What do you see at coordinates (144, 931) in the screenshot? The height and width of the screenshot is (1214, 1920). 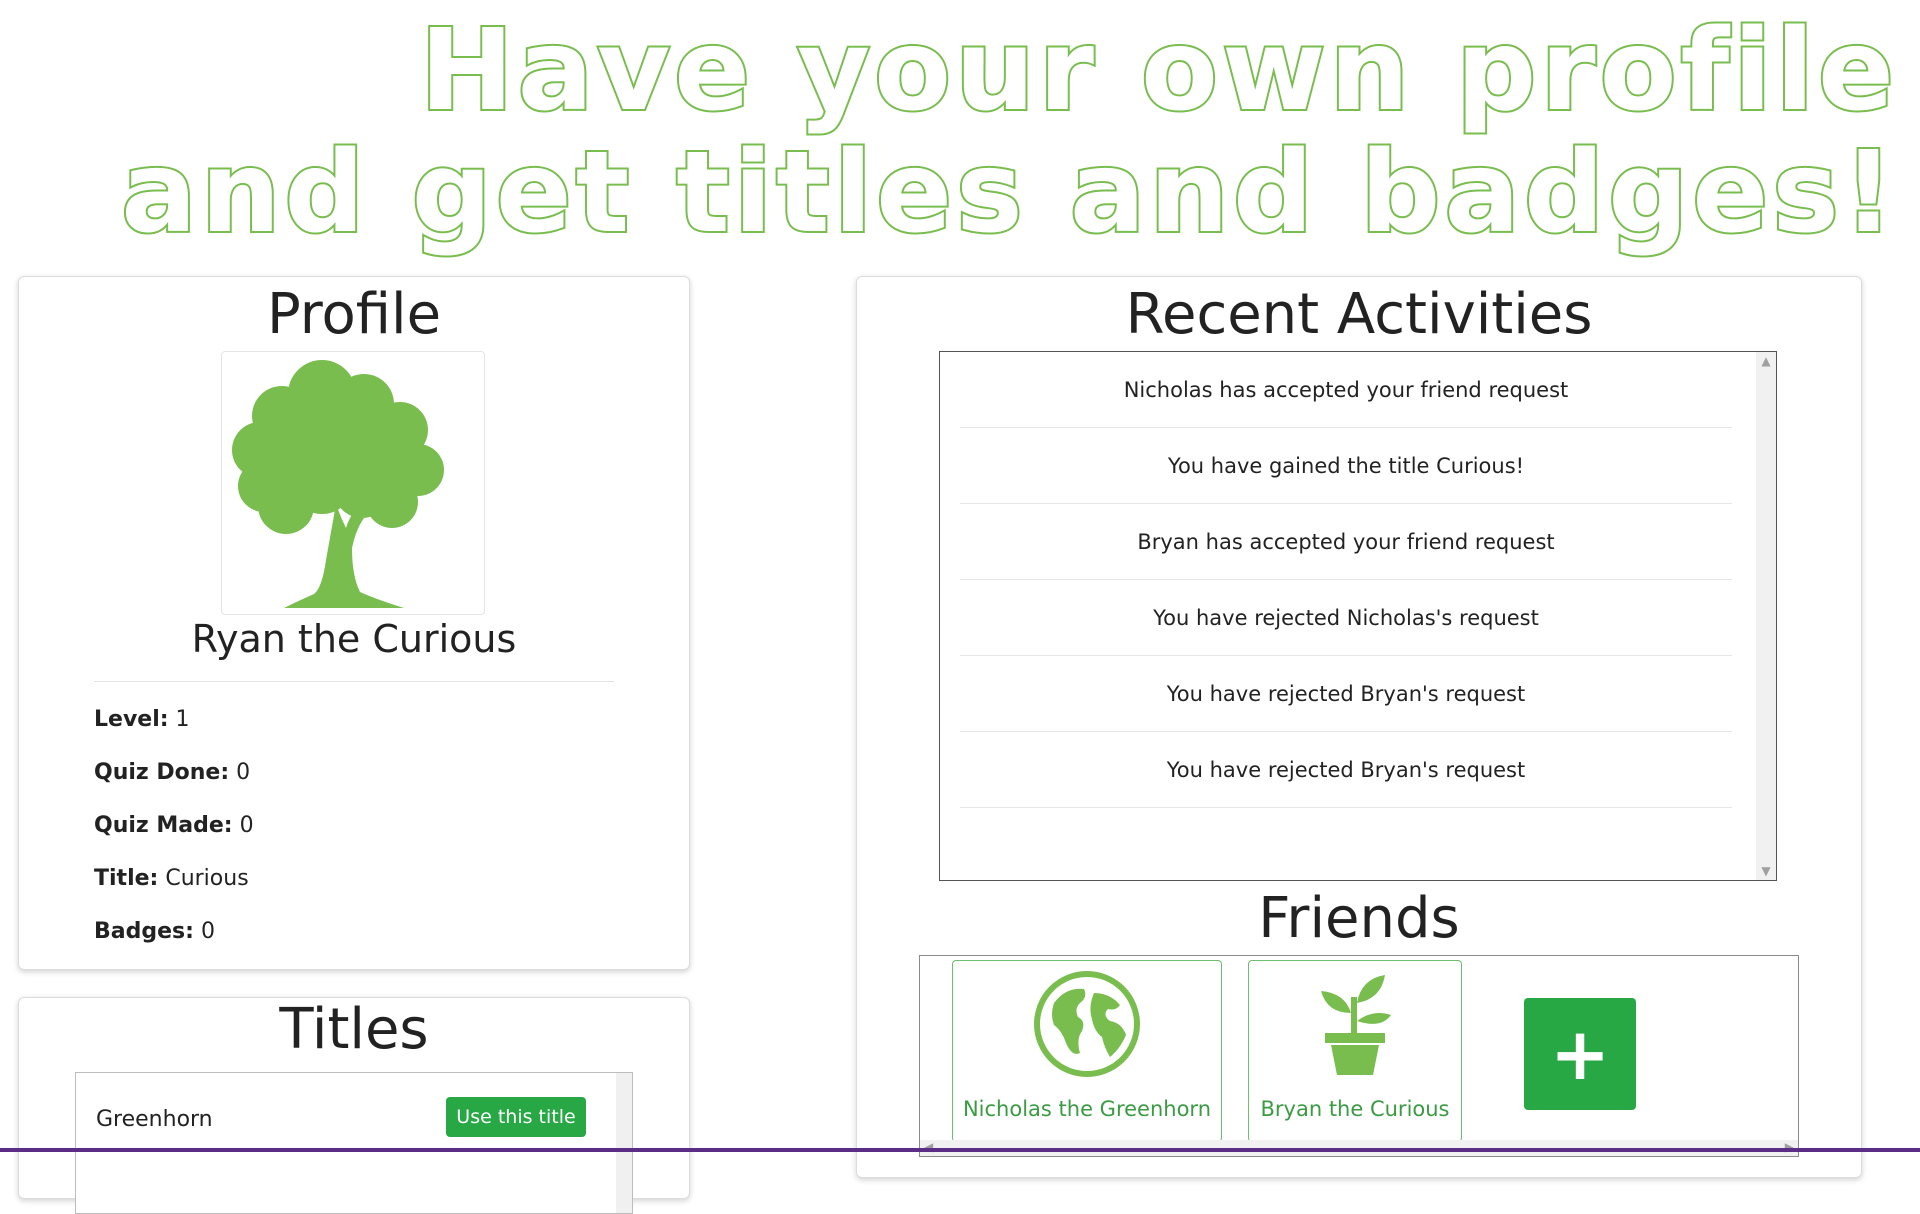 I see `stat-label: Badges:` at bounding box center [144, 931].